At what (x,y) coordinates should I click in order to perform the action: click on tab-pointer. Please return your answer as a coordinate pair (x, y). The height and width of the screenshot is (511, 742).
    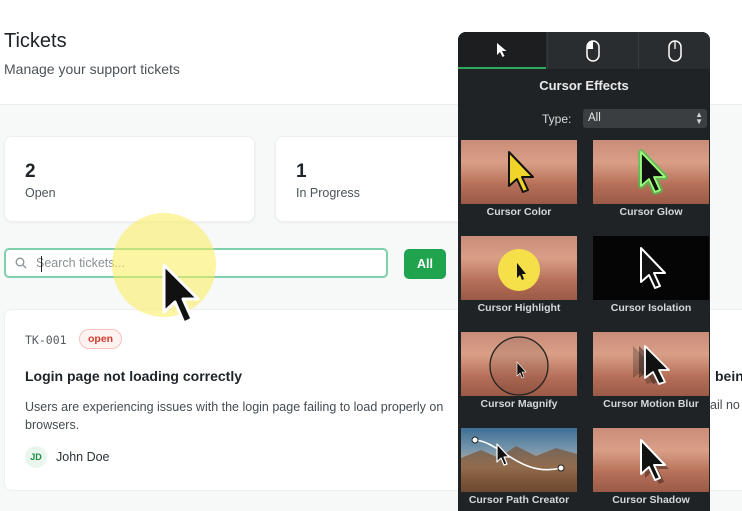
    Looking at the image, I should click on (502, 50).